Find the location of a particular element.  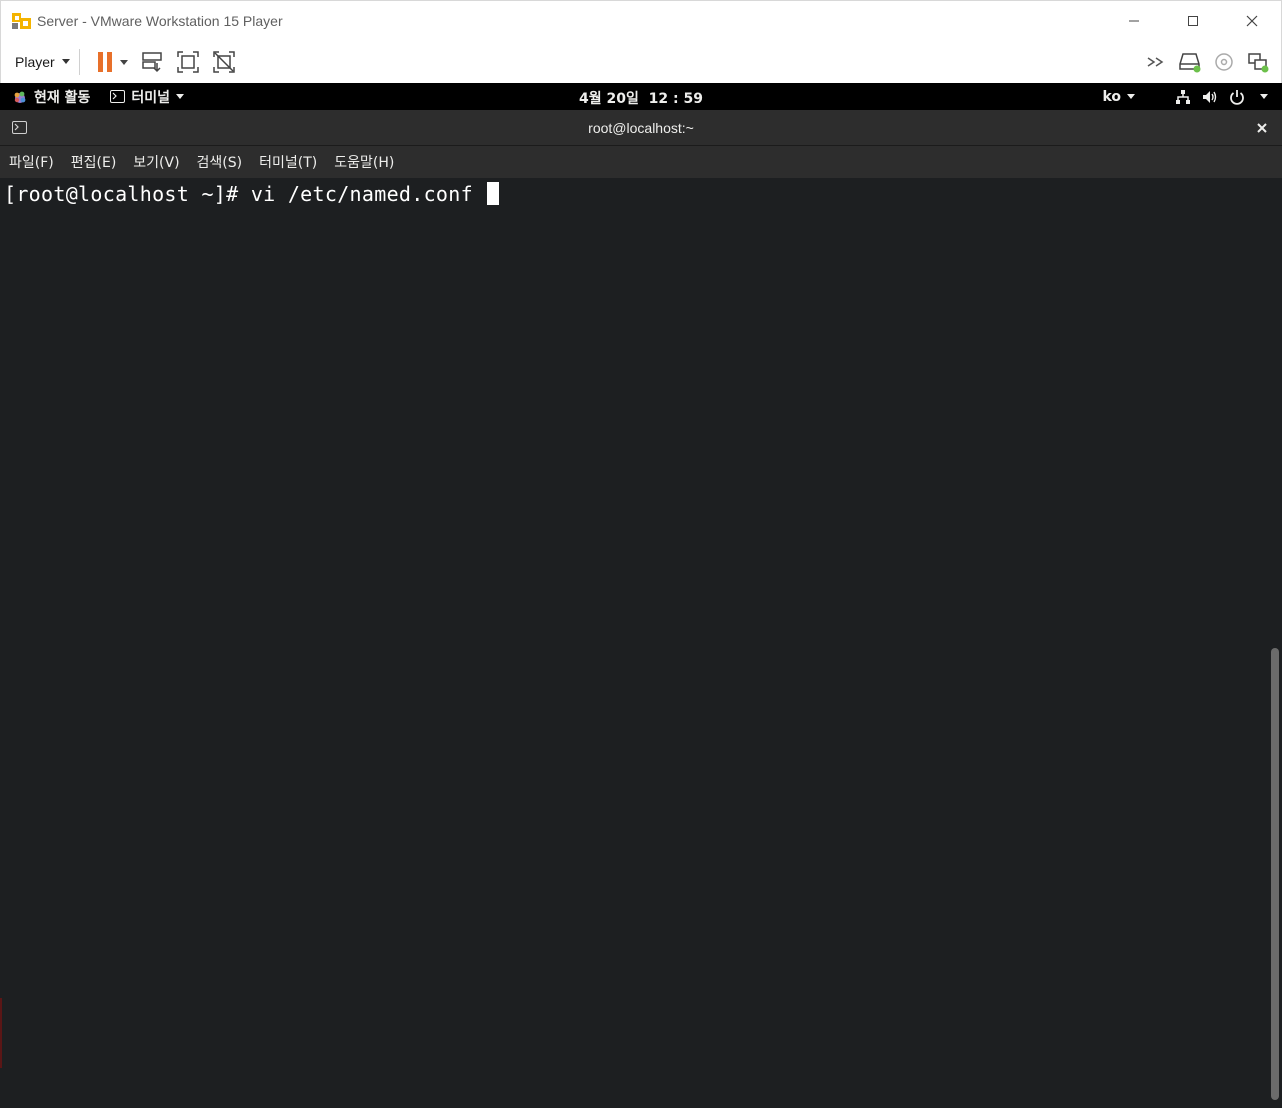

activities-label: 현재 활동 is located at coordinates (62, 97).